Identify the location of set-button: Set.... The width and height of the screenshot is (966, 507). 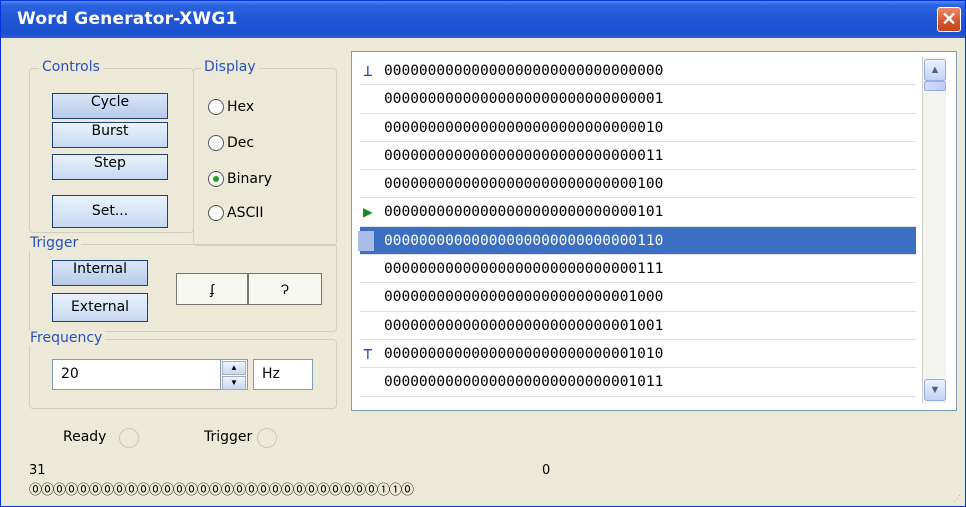
(110, 211).